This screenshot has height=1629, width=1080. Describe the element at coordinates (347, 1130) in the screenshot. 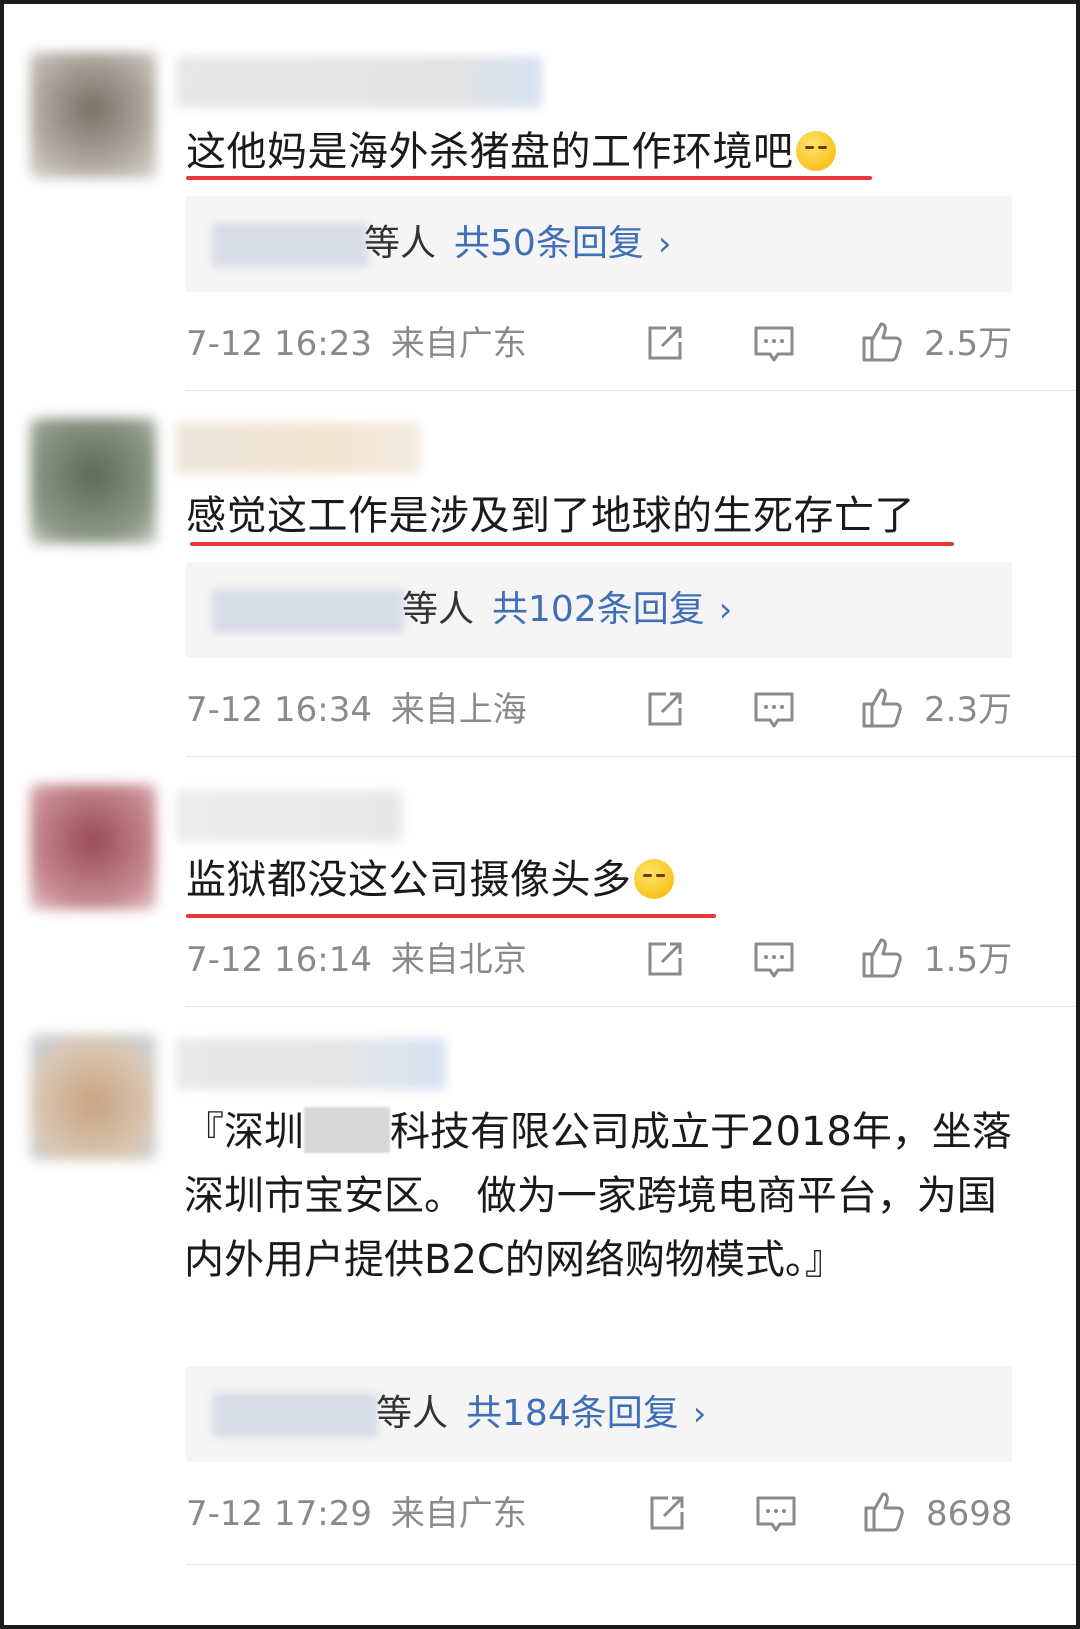

I see `censored-block` at that location.